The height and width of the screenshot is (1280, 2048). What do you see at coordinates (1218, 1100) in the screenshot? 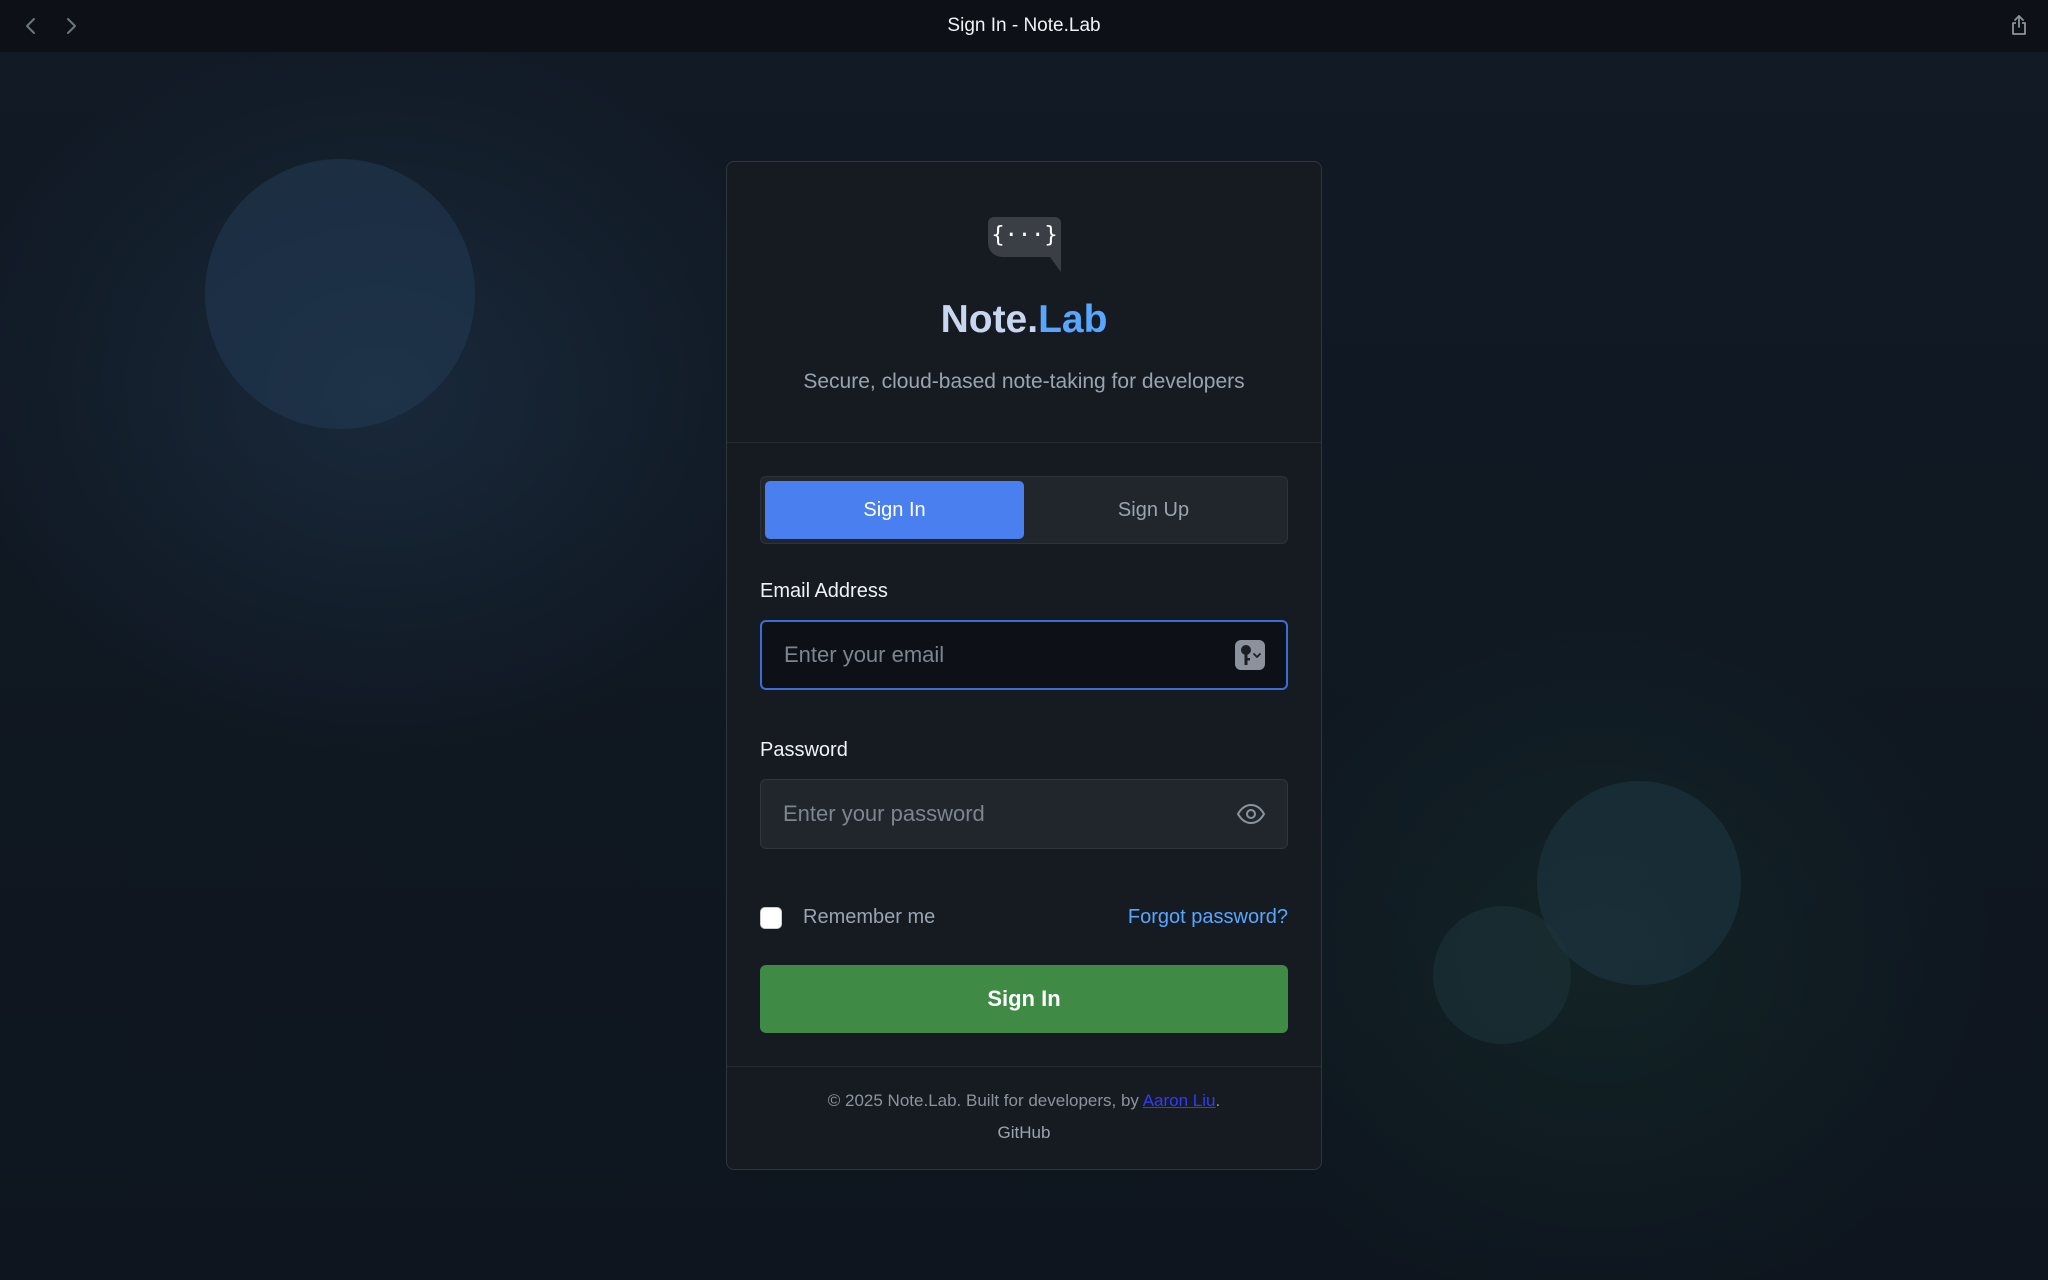
I see `copyright-suffix: .` at bounding box center [1218, 1100].